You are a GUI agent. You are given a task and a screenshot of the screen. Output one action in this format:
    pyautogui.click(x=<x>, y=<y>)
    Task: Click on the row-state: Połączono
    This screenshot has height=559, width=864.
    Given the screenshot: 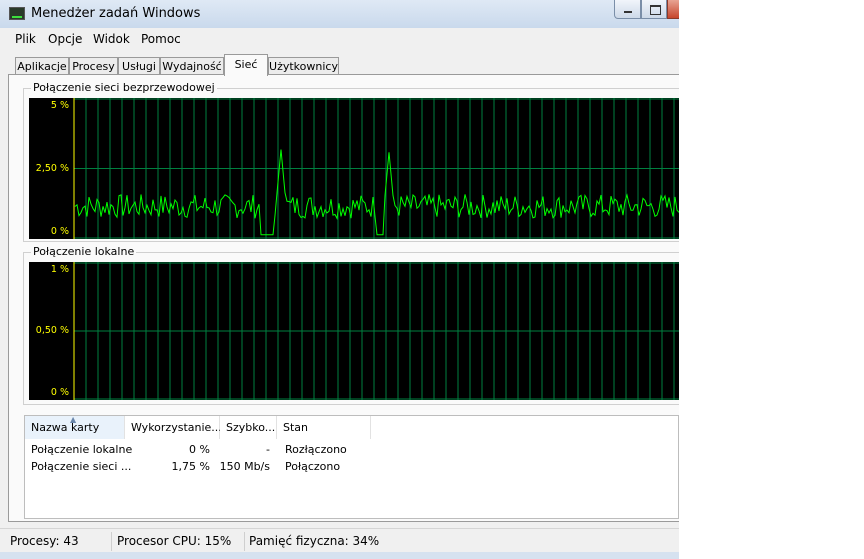 What is the action you would take?
    pyautogui.click(x=313, y=466)
    